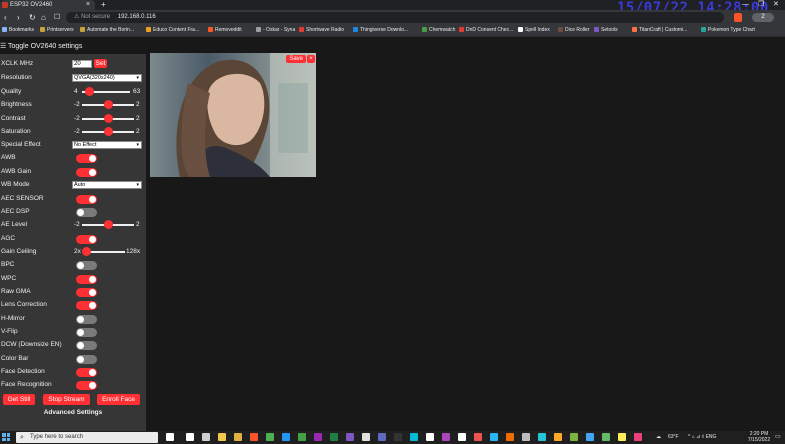  Describe the element at coordinates (296, 59) in the screenshot. I see `save-image-button: Save` at that location.